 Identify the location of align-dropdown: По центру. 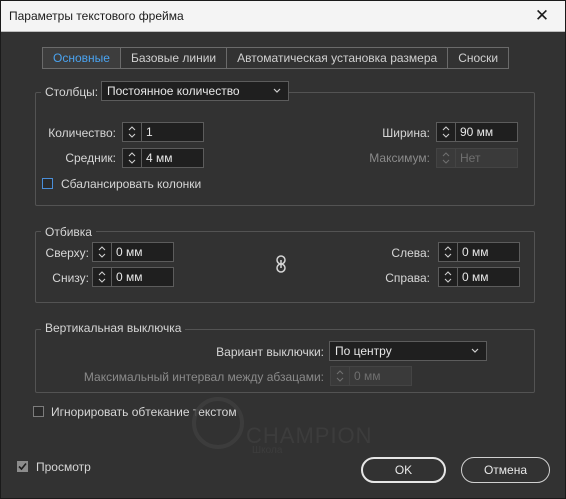
(408, 351).